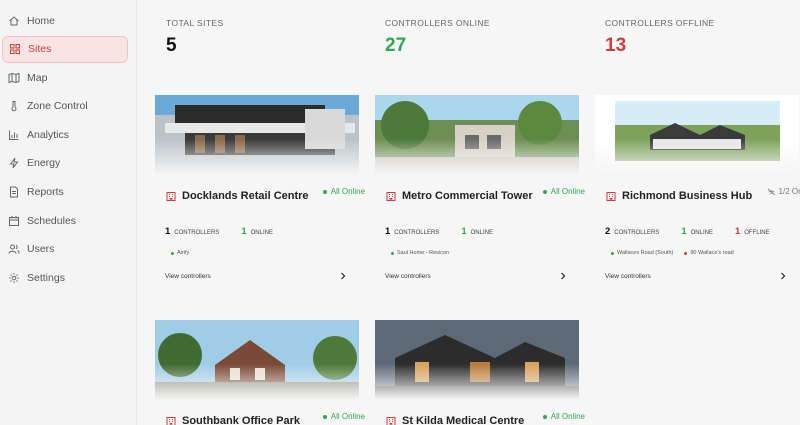 Image resolution: width=800 pixels, height=425 pixels. What do you see at coordinates (65, 77) in the screenshot?
I see `sidebar-item-map: Map` at bounding box center [65, 77].